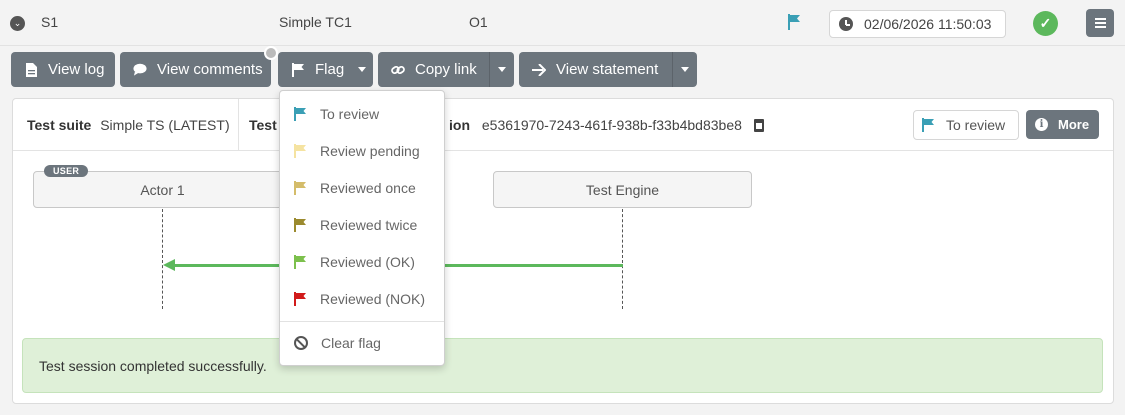 This screenshot has height=415, width=1125. Describe the element at coordinates (66, 171) in the screenshot. I see `user-badge: USER` at that location.